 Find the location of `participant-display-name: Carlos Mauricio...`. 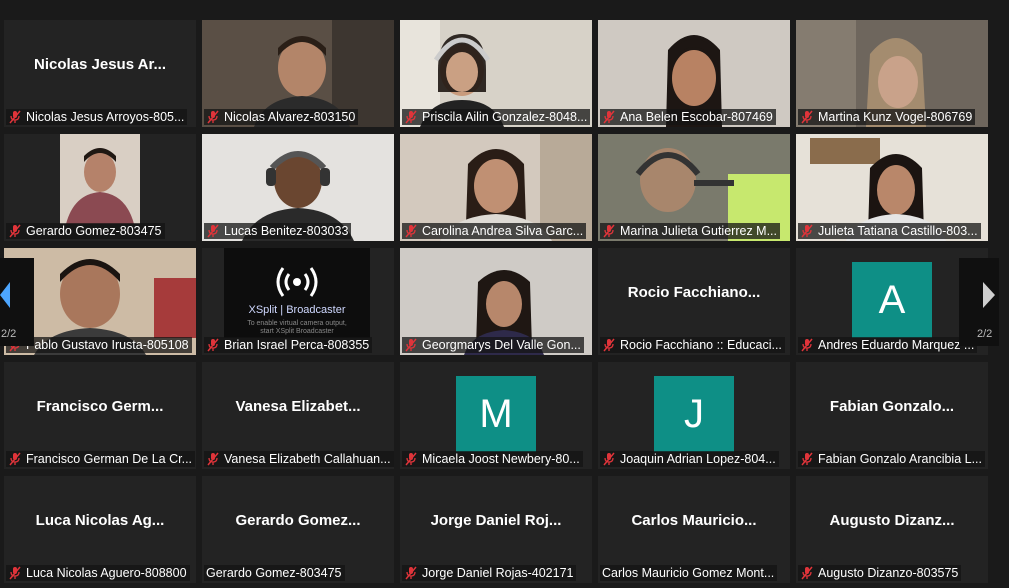

participant-display-name: Carlos Mauricio... is located at coordinates (694, 520).